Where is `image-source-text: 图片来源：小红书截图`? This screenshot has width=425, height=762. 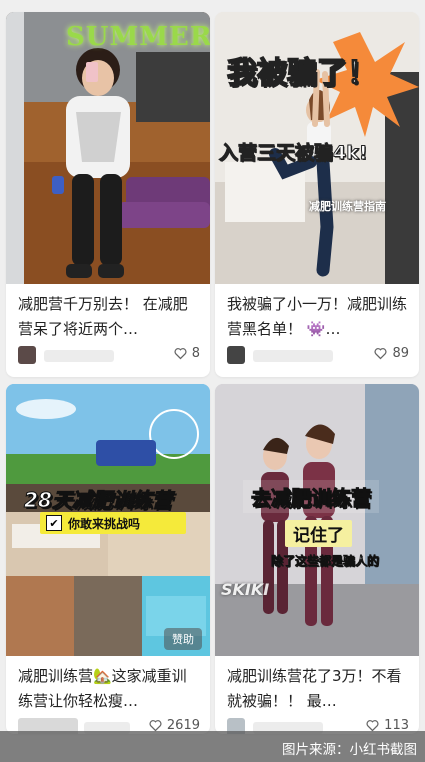 image-source-text: 图片来源：小红书截图 is located at coordinates (349, 750).